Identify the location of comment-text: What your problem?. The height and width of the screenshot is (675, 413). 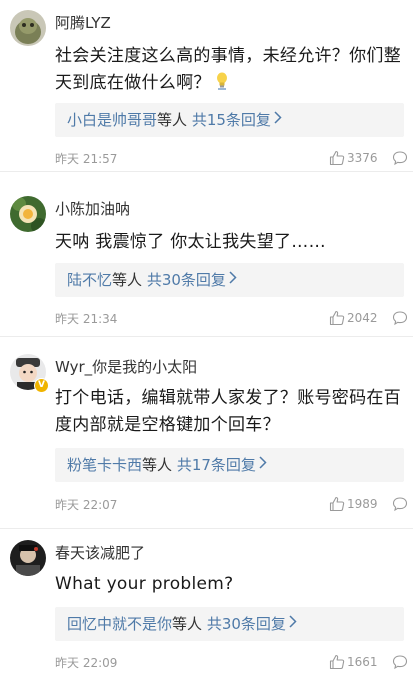
(144, 584).